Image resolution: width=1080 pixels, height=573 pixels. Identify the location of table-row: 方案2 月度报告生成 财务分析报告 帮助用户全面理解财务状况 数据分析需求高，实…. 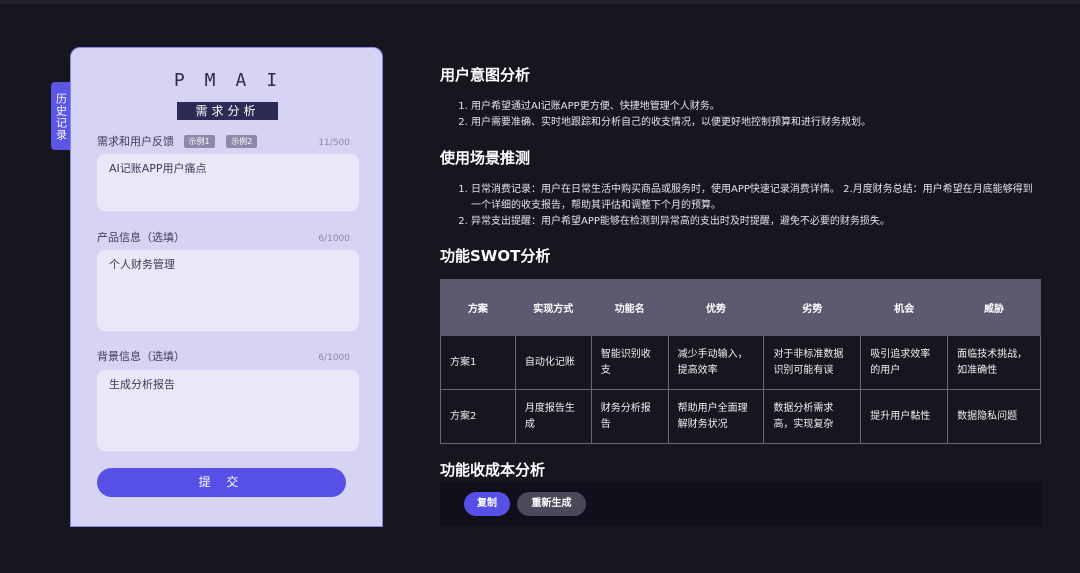
(740, 416).